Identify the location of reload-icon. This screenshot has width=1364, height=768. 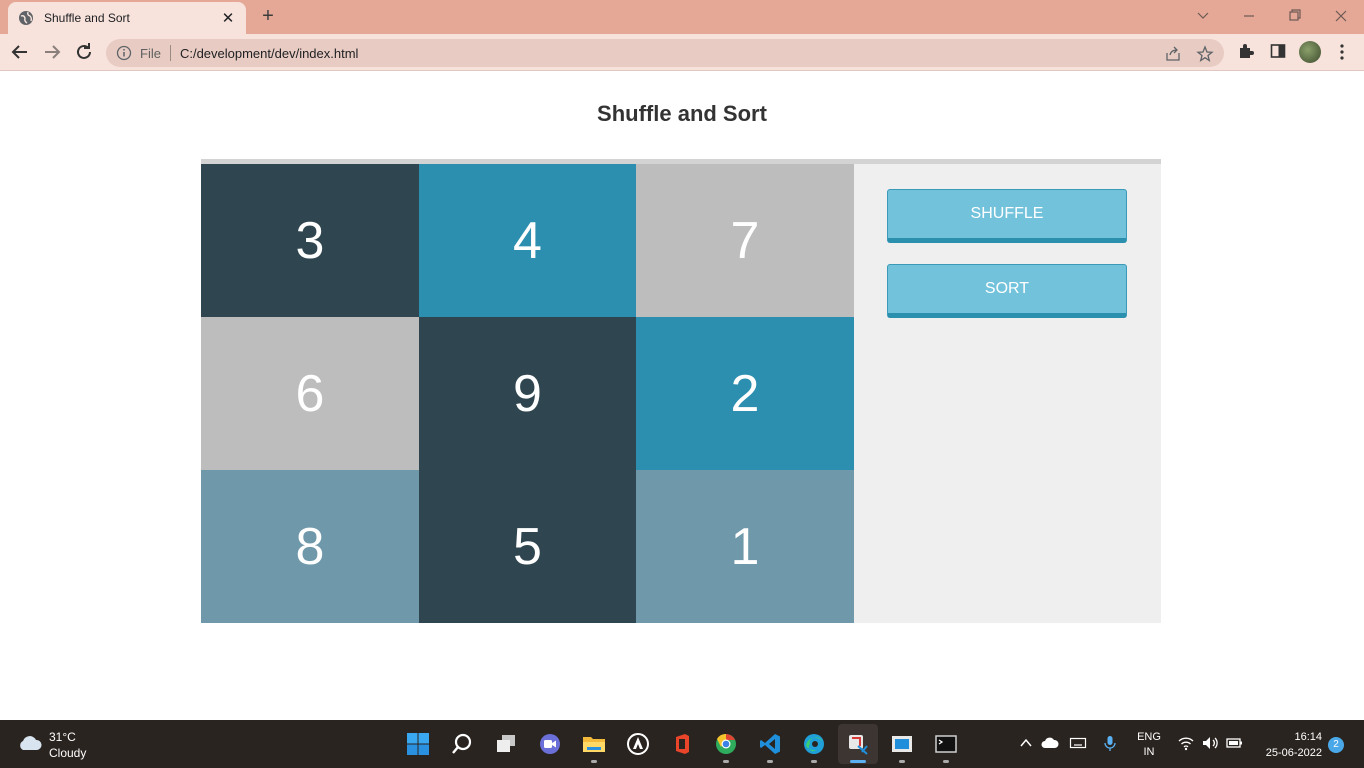
(84, 52).